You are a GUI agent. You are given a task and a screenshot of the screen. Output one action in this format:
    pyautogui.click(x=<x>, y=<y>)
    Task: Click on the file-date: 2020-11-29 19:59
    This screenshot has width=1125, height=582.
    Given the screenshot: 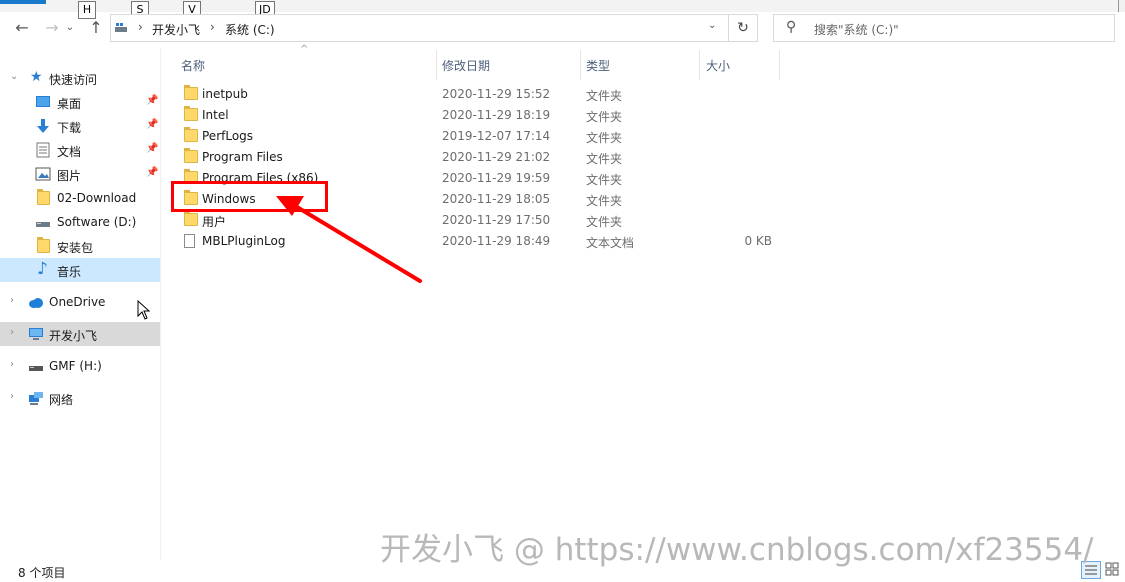 What is the action you would take?
    pyautogui.click(x=496, y=178)
    